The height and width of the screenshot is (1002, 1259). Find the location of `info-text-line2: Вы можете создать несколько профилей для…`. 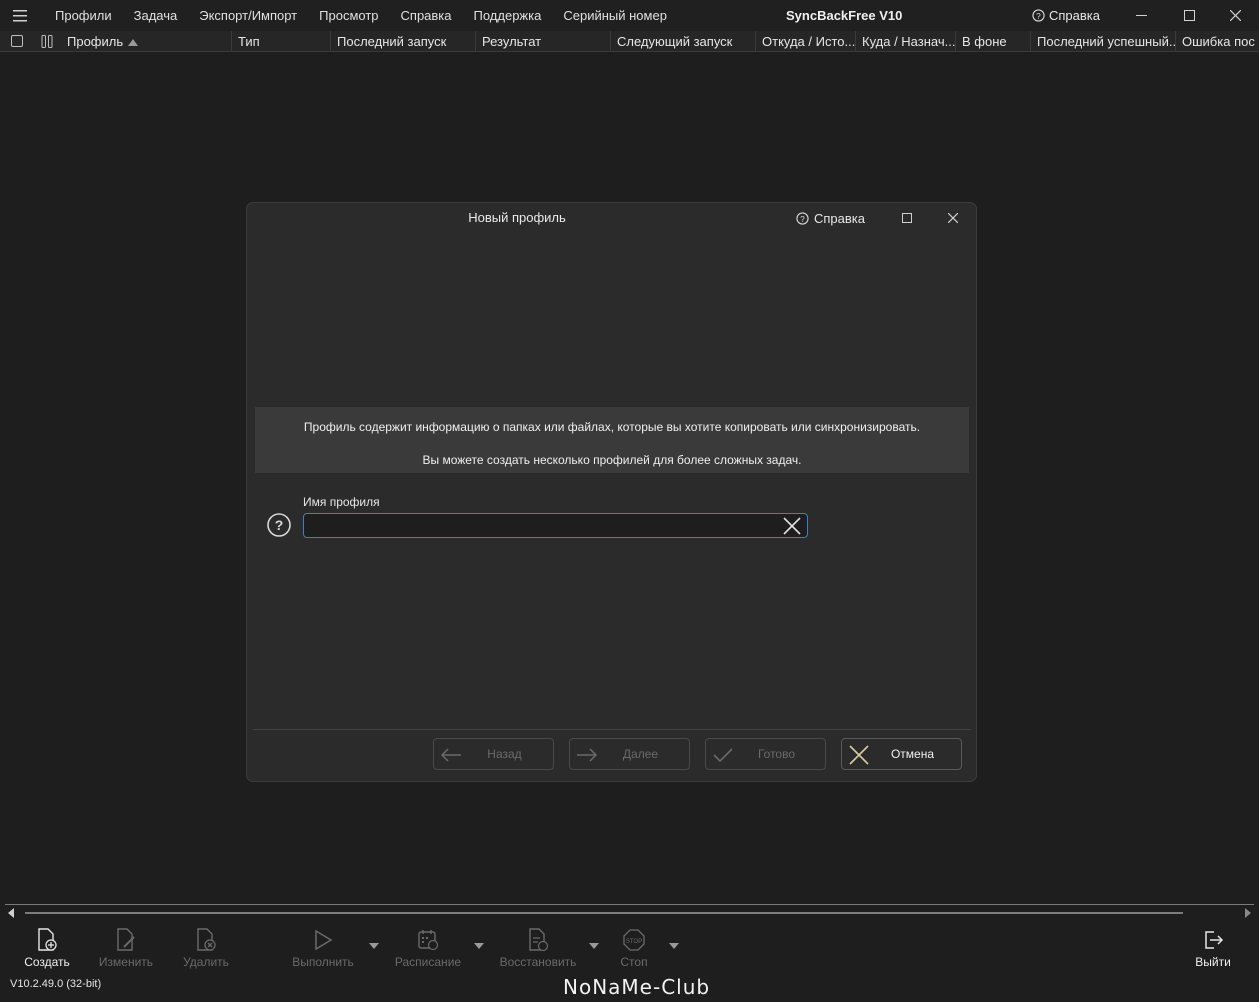

info-text-line2: Вы можете создать несколько профилей для… is located at coordinates (612, 460).